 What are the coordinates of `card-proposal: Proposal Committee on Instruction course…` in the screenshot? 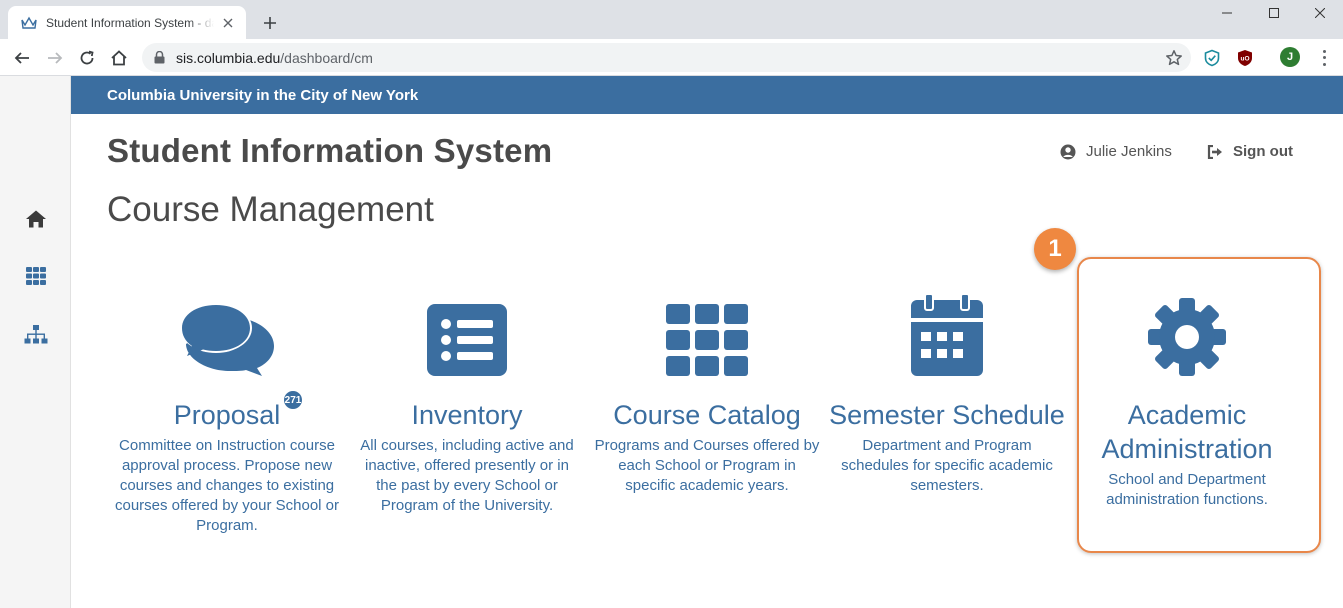 It's located at (227, 416).